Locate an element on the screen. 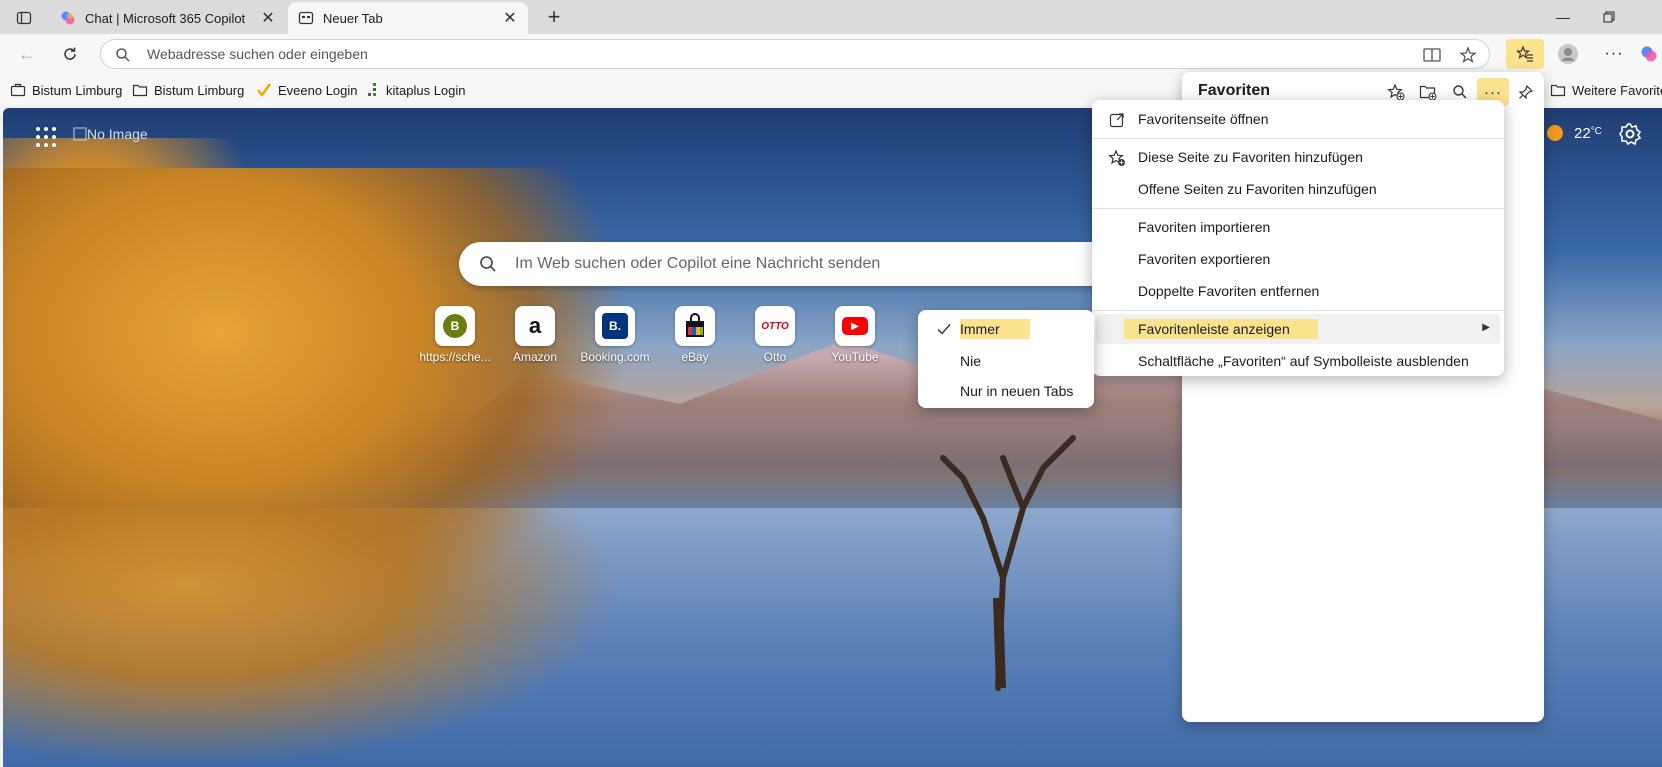 Image resolution: width=1662 pixels, height=767 pixels. favorites-button is located at coordinates (1525, 54).